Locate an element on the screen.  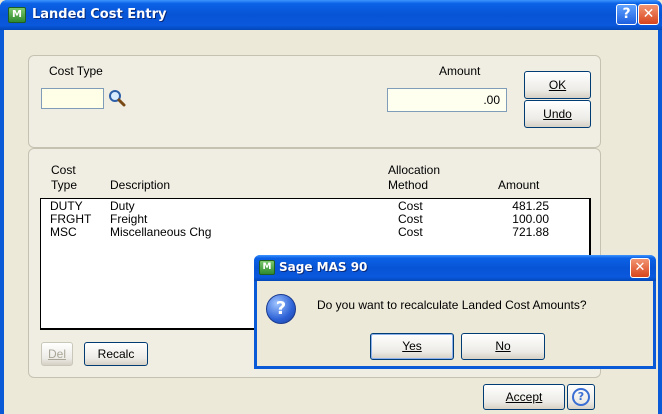
amount-label: Amount is located at coordinates (460, 71).